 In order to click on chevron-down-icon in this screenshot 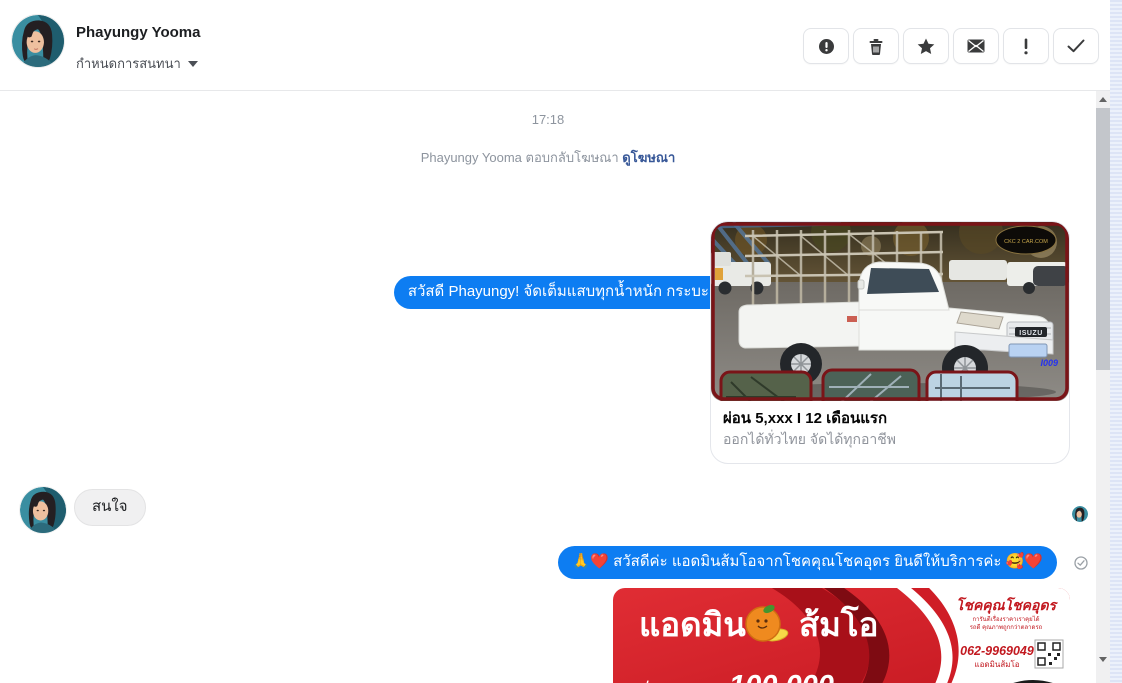, I will do `click(192, 63)`.